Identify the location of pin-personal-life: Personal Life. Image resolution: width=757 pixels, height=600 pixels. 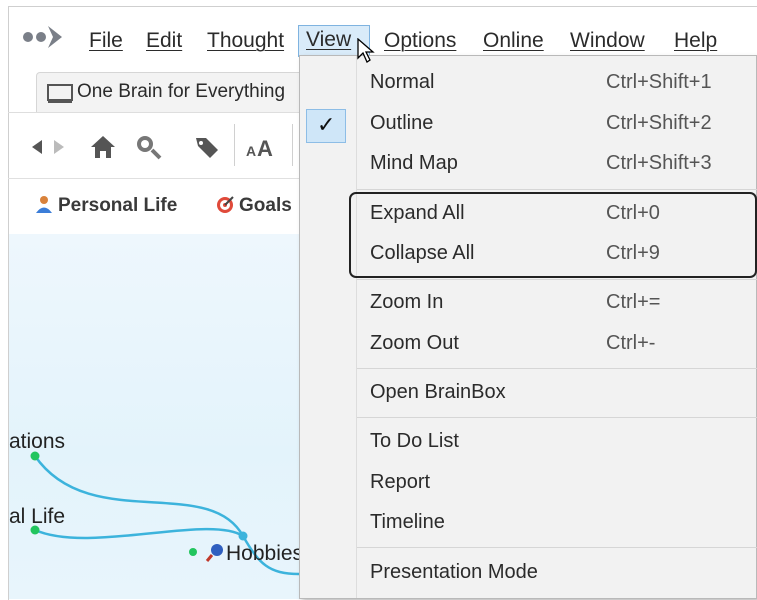
(105, 205).